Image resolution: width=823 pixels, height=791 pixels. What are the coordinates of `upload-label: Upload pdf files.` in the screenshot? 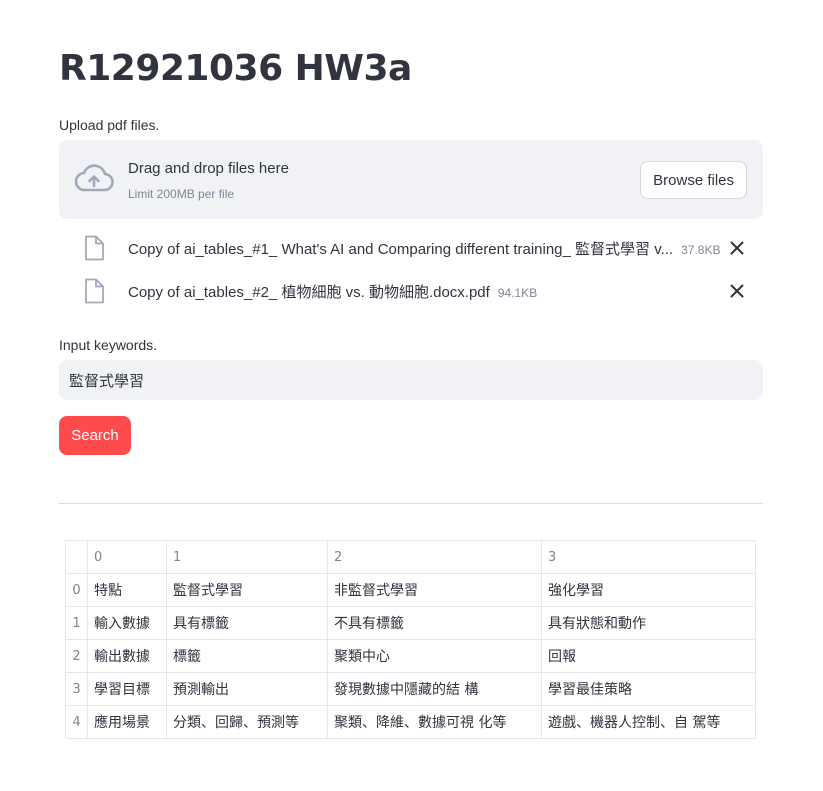 It's located at (109, 125).